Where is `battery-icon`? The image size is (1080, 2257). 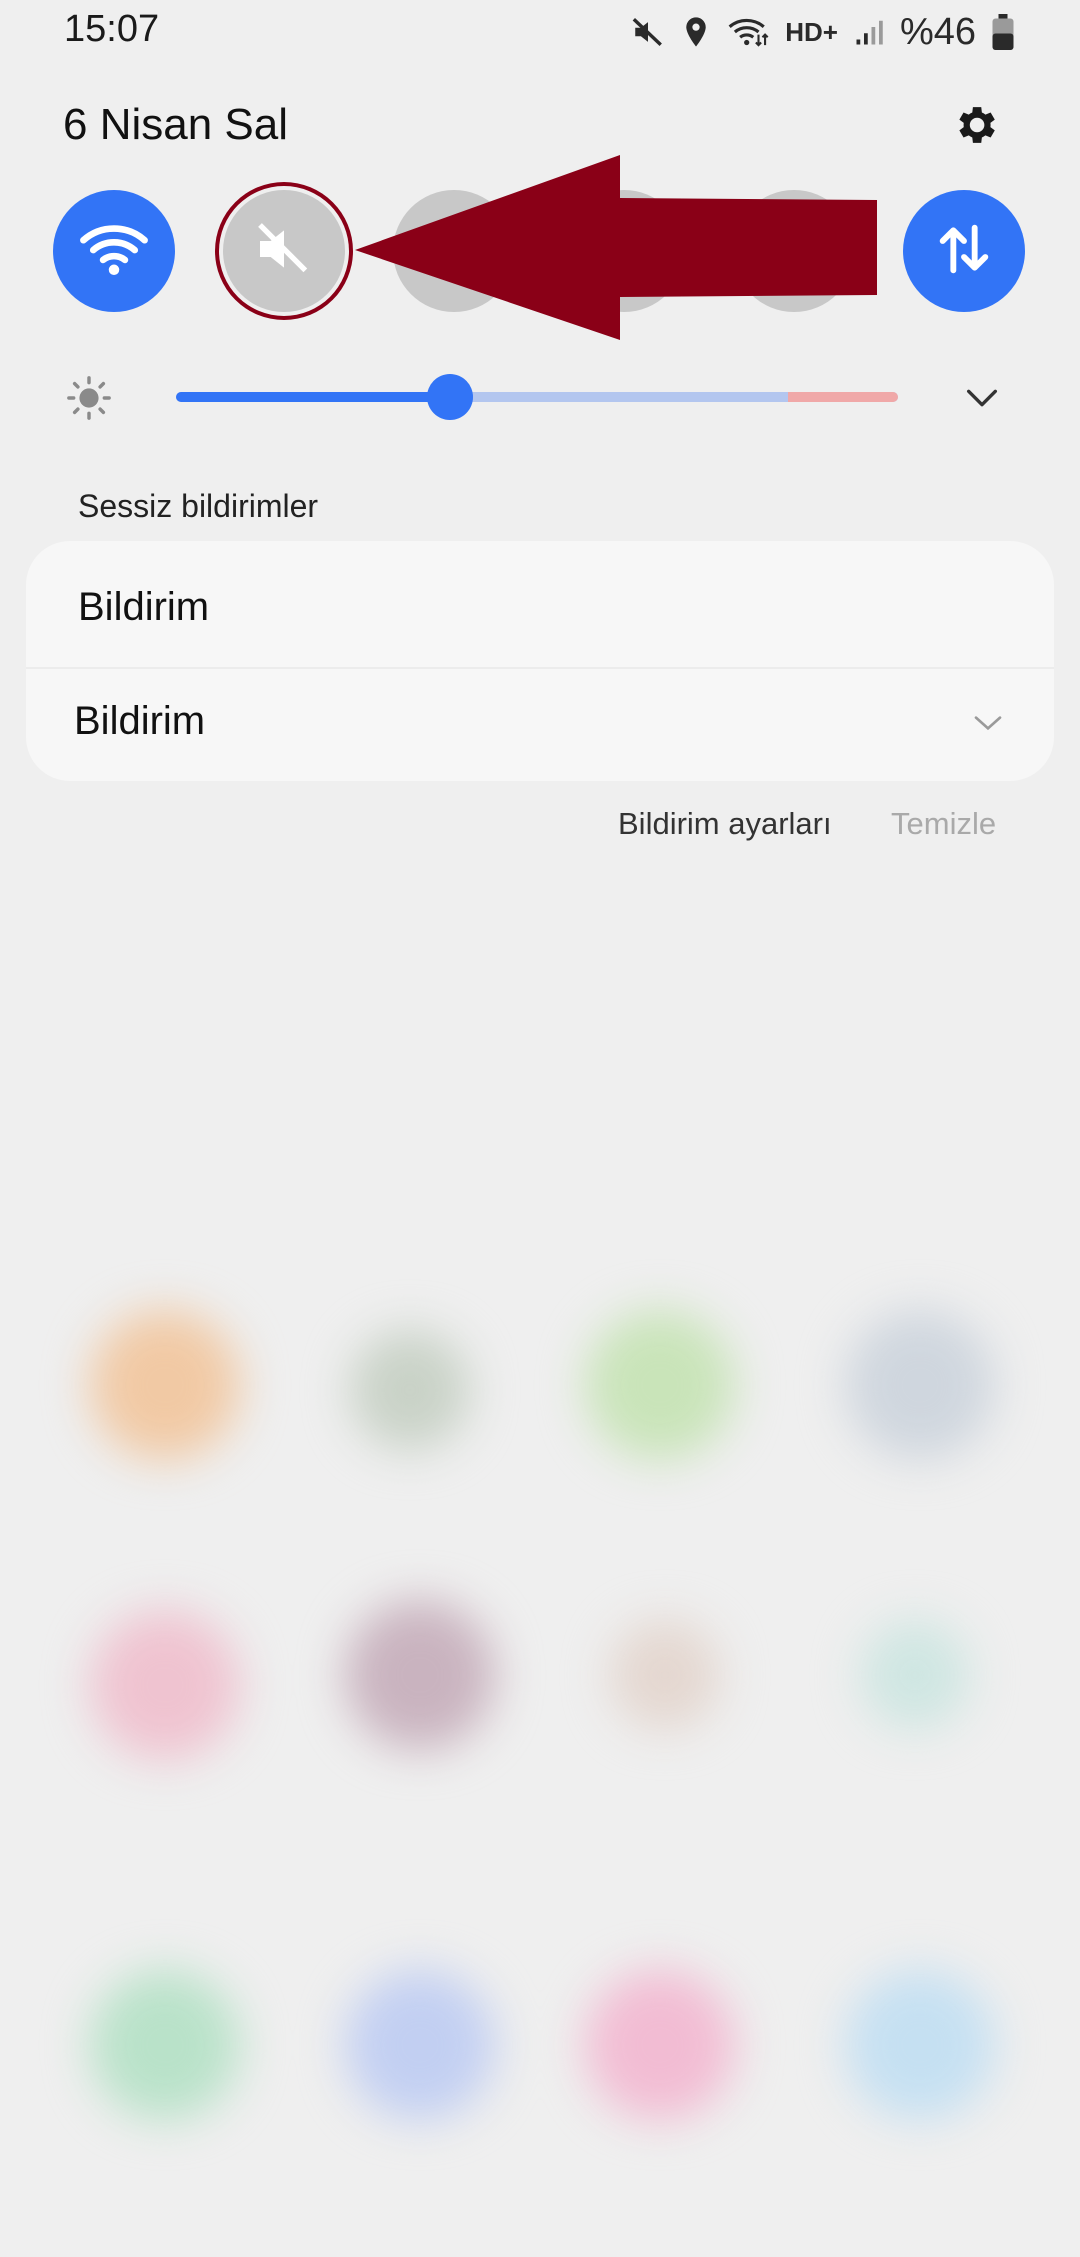 battery-icon is located at coordinates (1003, 32).